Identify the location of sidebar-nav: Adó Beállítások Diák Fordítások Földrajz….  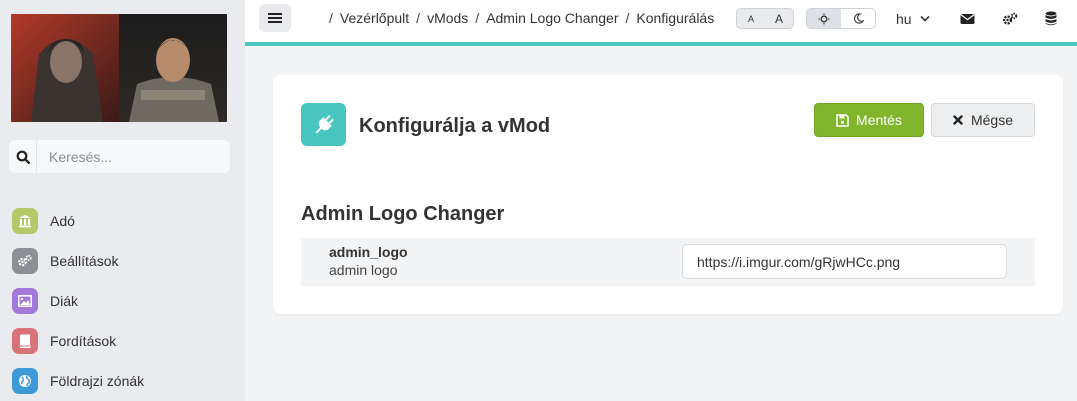
(122, 301).